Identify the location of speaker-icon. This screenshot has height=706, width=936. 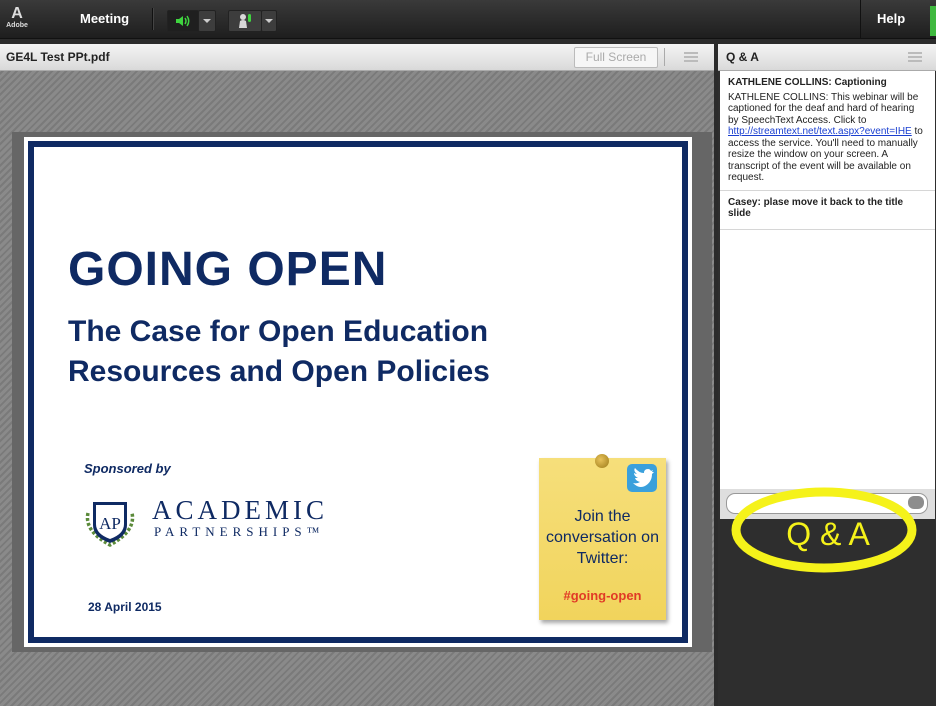
(183, 21).